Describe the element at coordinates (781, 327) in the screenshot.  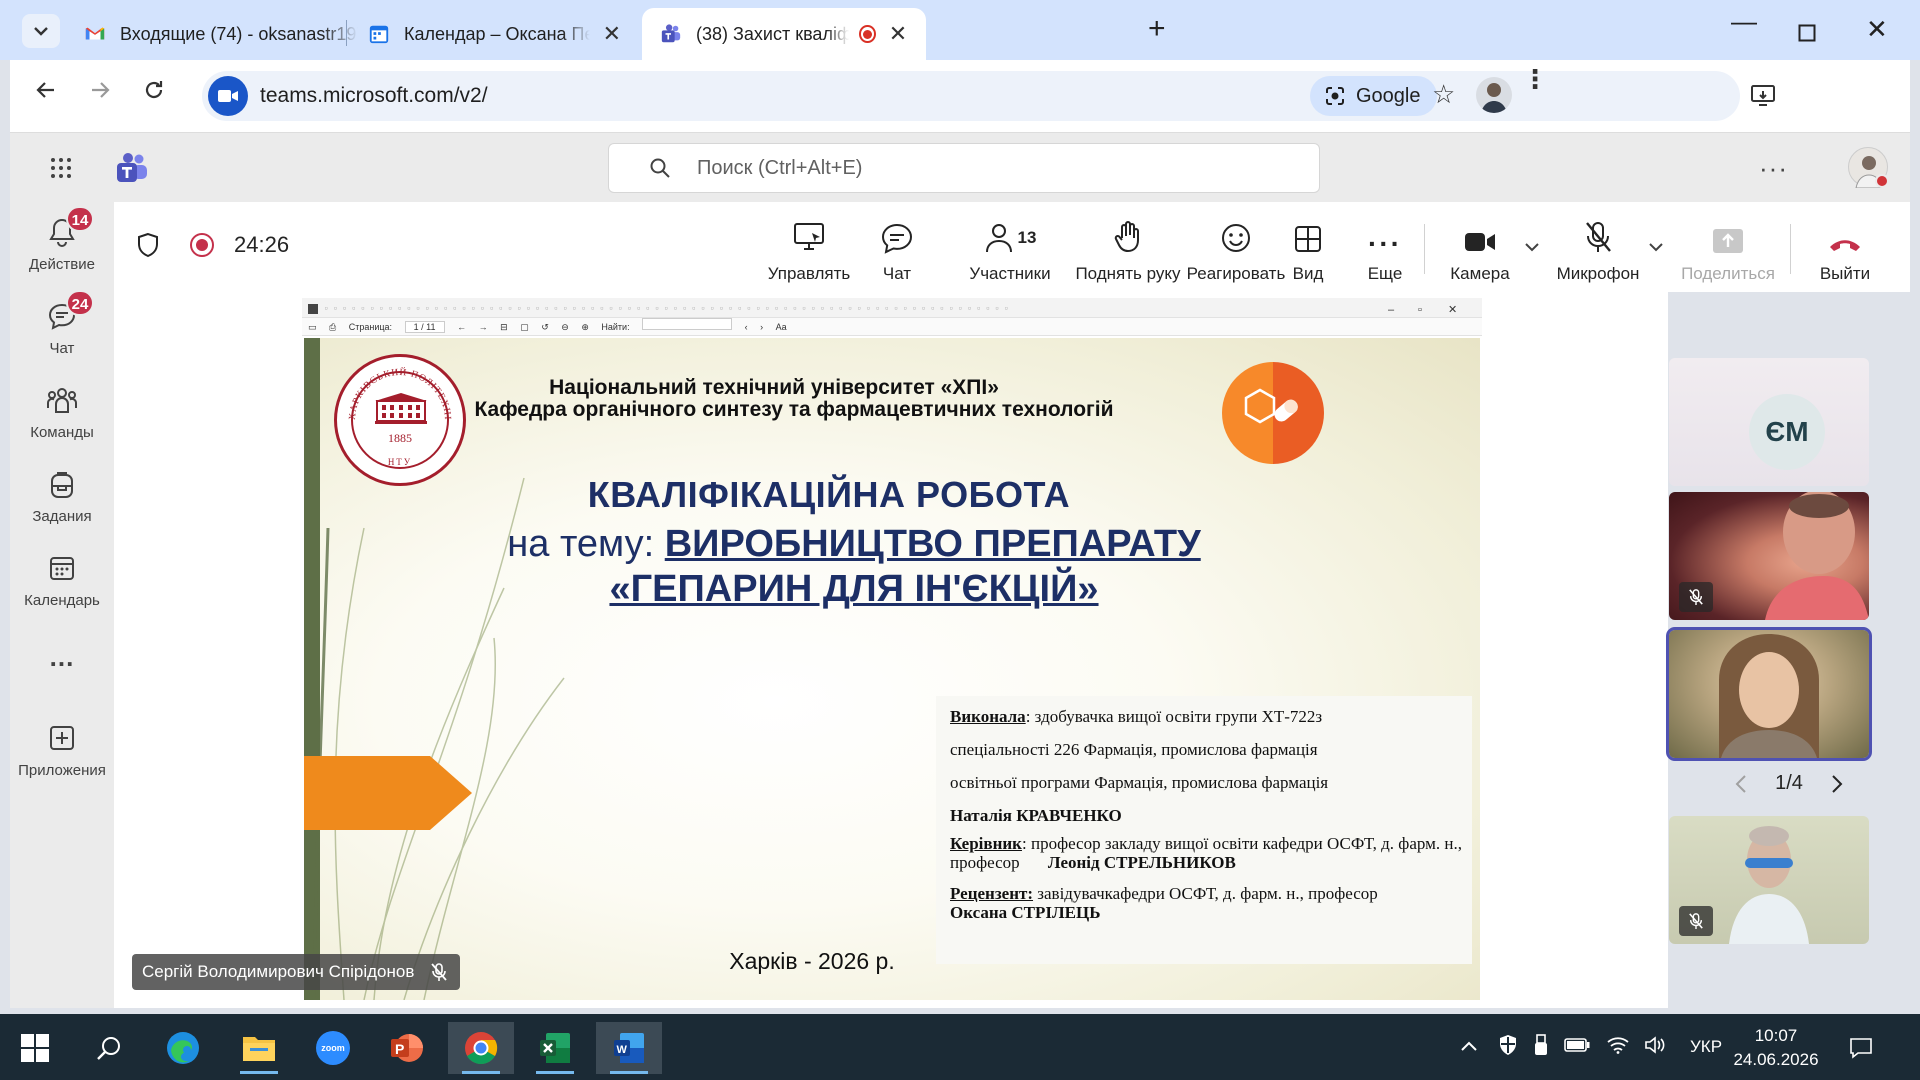
I see `match-case-icon: Aa` at that location.